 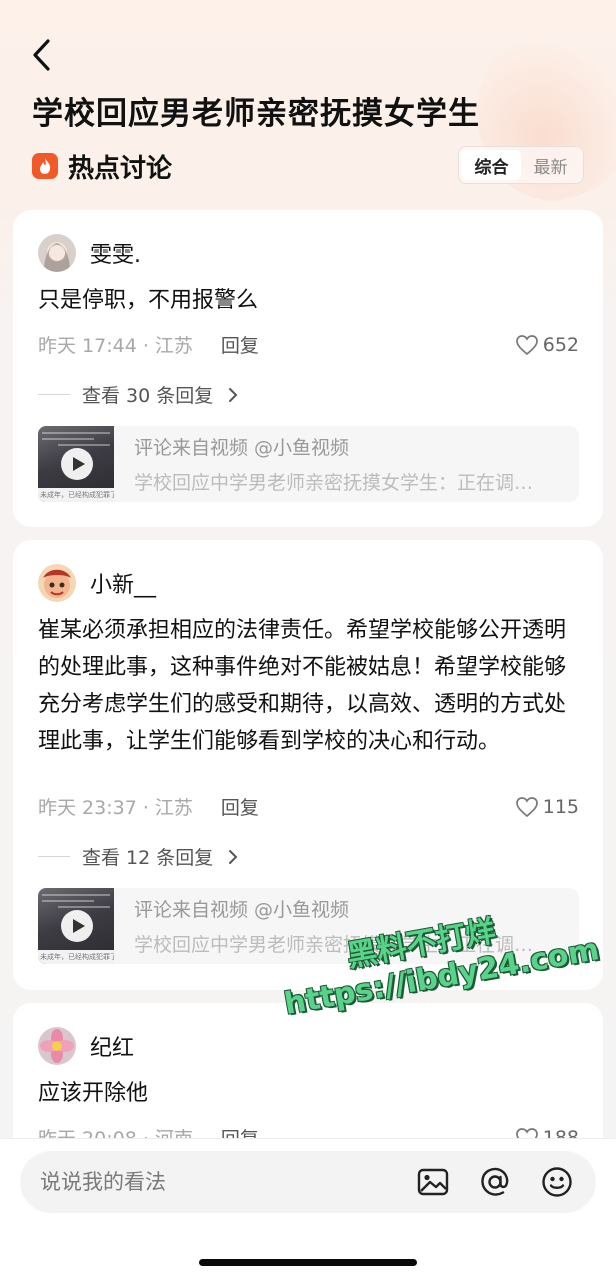 What do you see at coordinates (557, 1182) in the screenshot?
I see `emoji-icon` at bounding box center [557, 1182].